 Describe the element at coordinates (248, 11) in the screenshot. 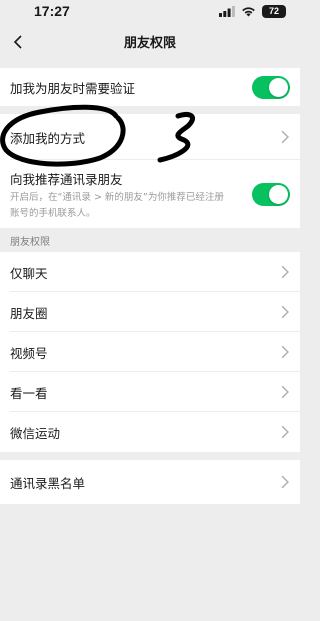

I see `wifi-icon` at that location.